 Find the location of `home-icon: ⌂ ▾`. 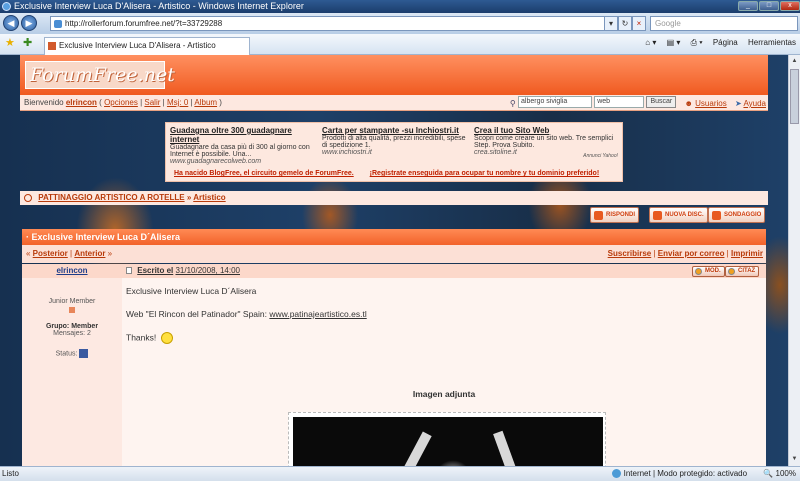

home-icon: ⌂ ▾ is located at coordinates (650, 42).